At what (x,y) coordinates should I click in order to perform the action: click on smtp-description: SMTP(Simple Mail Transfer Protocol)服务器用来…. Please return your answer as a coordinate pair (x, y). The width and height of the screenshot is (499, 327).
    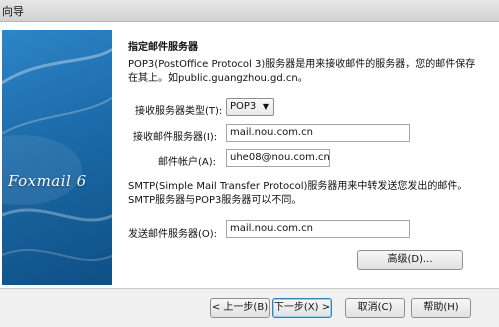
    Looking at the image, I should click on (300, 194).